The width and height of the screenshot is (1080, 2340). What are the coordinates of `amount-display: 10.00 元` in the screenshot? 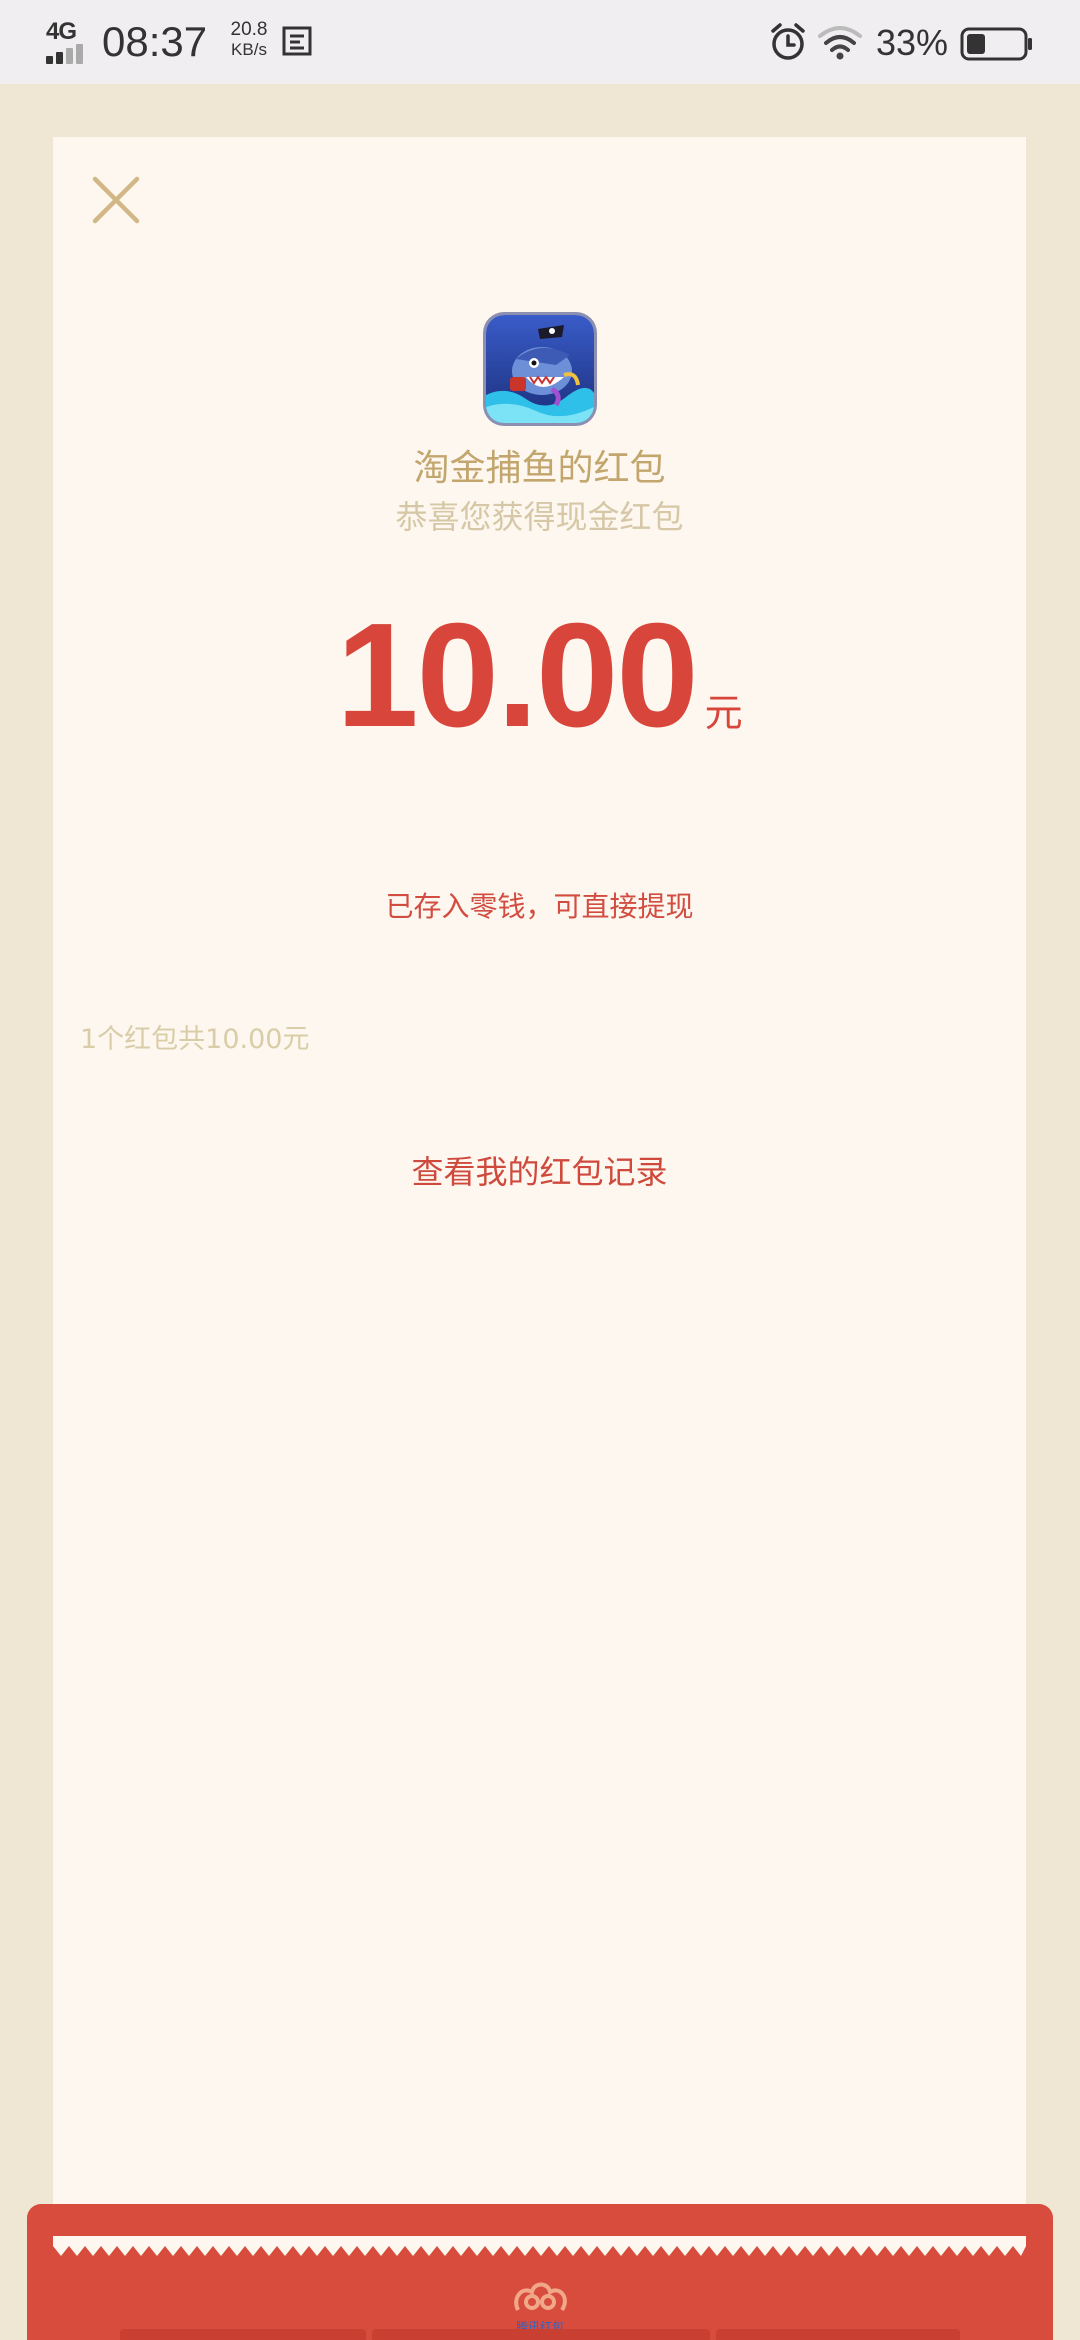 It's located at (539, 674).